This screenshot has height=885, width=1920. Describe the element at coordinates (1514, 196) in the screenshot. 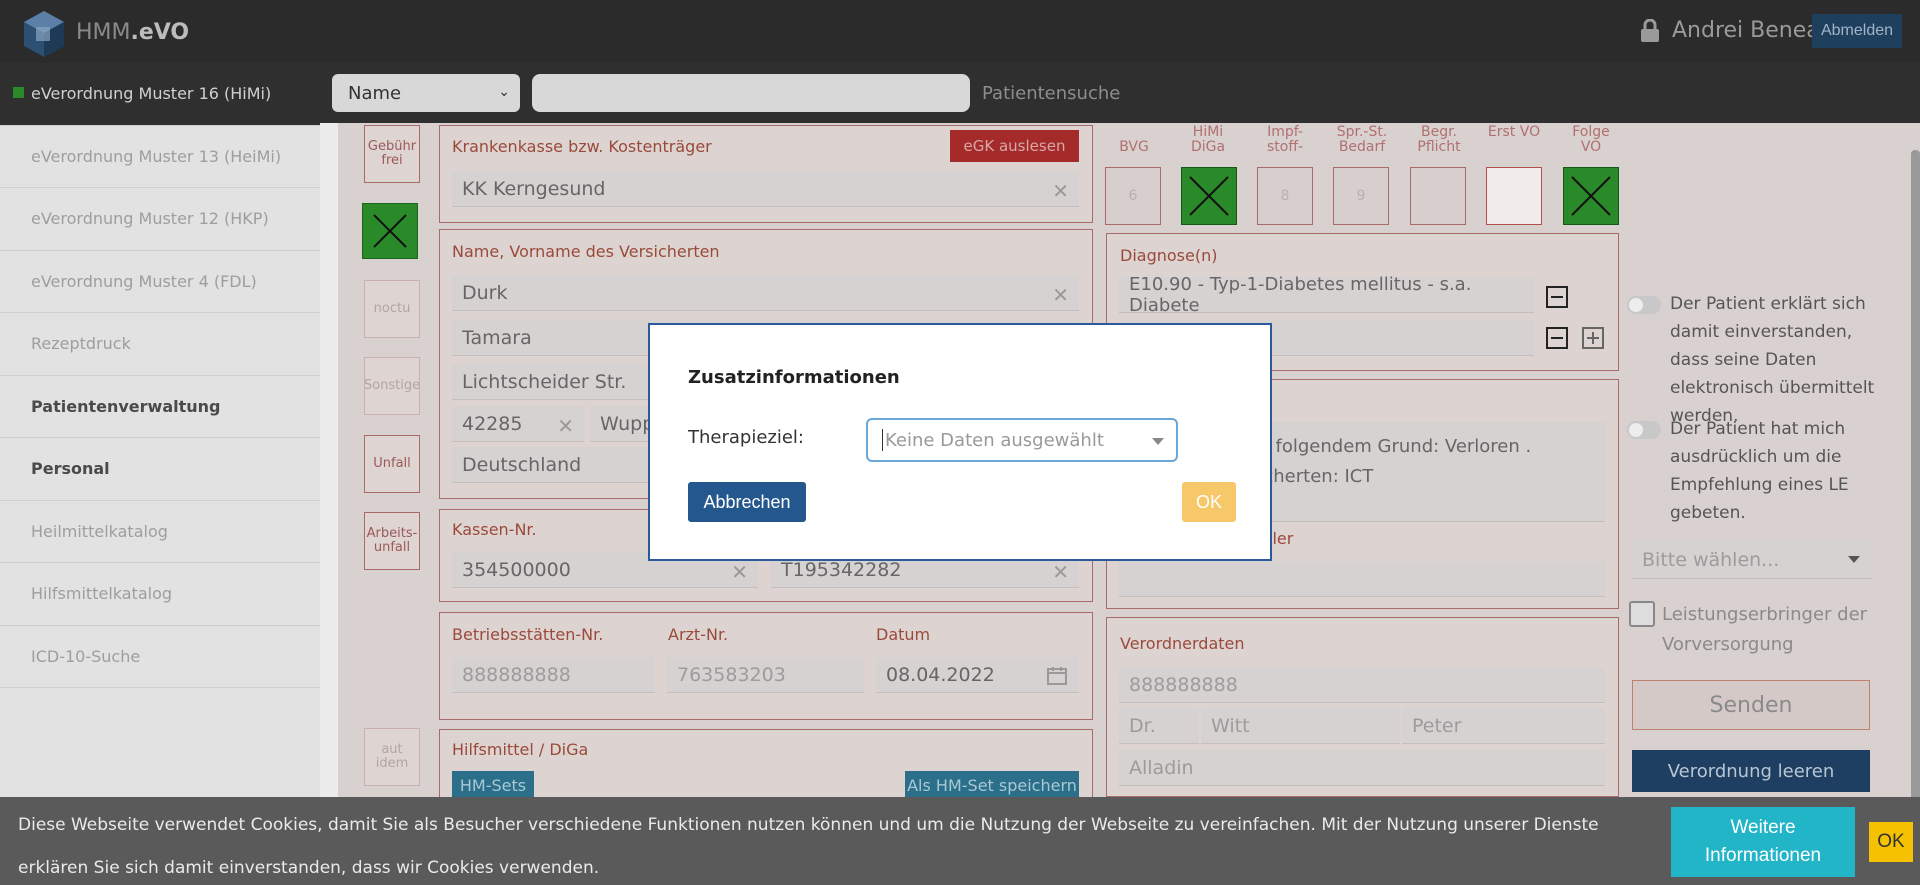

I see `erst-vo-box` at that location.